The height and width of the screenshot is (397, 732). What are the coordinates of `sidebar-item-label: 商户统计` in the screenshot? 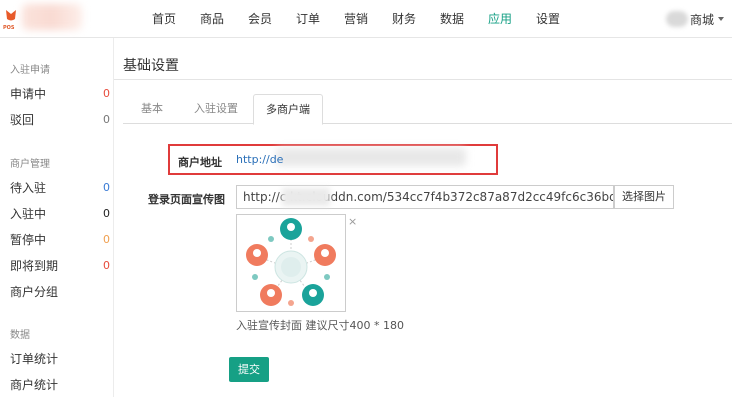 It's located at (34, 384).